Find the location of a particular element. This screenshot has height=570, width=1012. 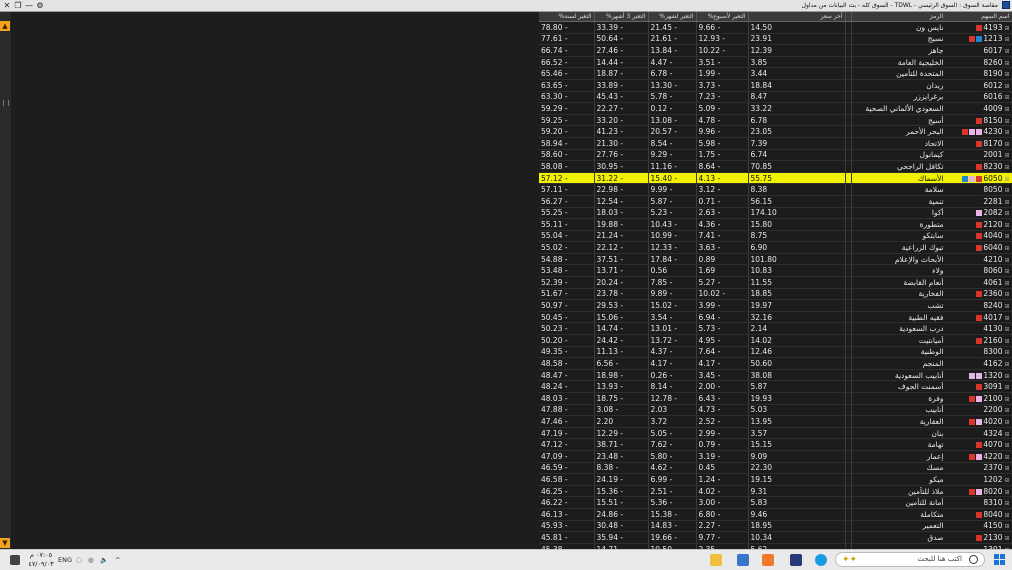

minimize-icon: — is located at coordinates (29, 5).